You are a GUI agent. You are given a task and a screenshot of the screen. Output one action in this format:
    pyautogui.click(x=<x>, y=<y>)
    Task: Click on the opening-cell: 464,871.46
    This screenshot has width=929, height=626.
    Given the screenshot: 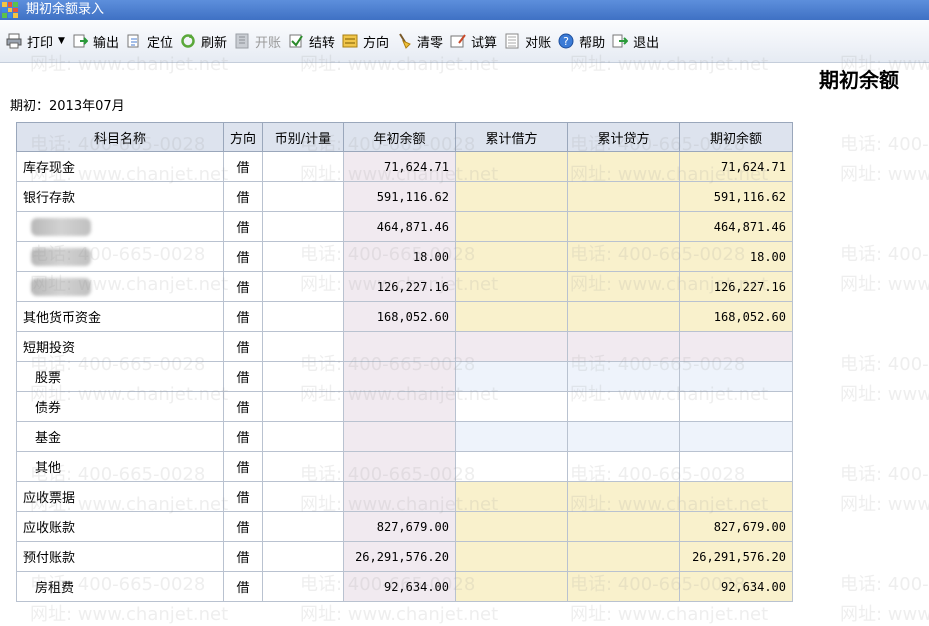 What is the action you would take?
    pyautogui.click(x=736, y=226)
    